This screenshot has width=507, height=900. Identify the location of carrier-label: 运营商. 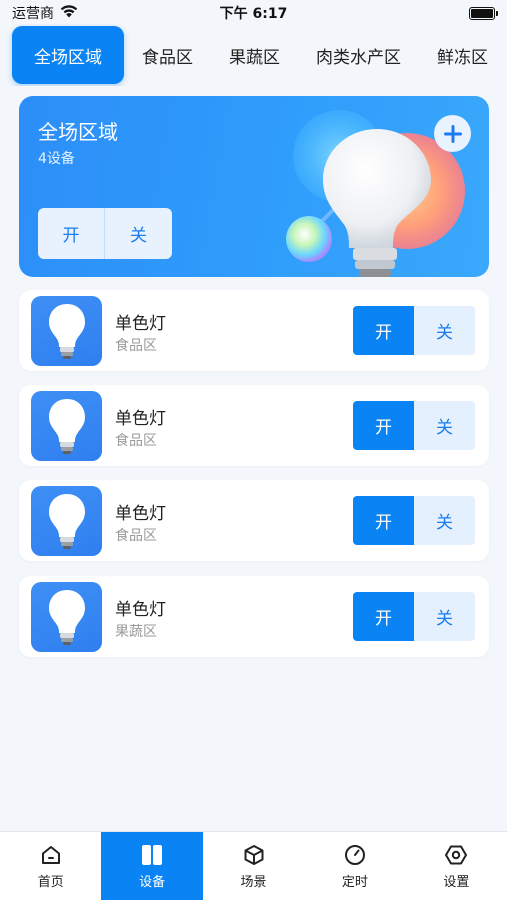
(33, 14).